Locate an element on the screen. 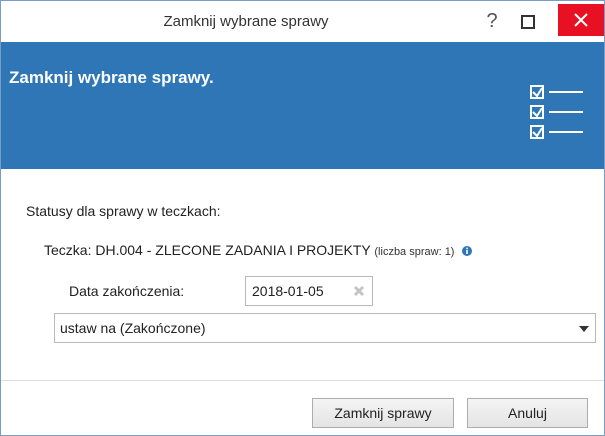 The width and height of the screenshot is (605, 436). maximize-icon is located at coordinates (528, 21).